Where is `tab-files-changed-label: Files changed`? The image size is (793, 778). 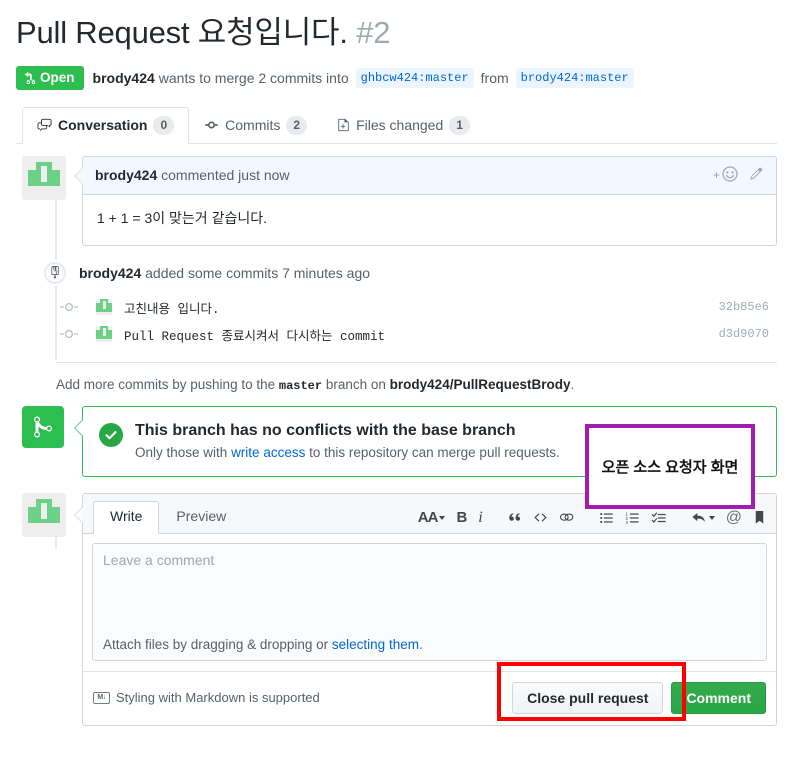 tab-files-changed-label: Files changed is located at coordinates (400, 124).